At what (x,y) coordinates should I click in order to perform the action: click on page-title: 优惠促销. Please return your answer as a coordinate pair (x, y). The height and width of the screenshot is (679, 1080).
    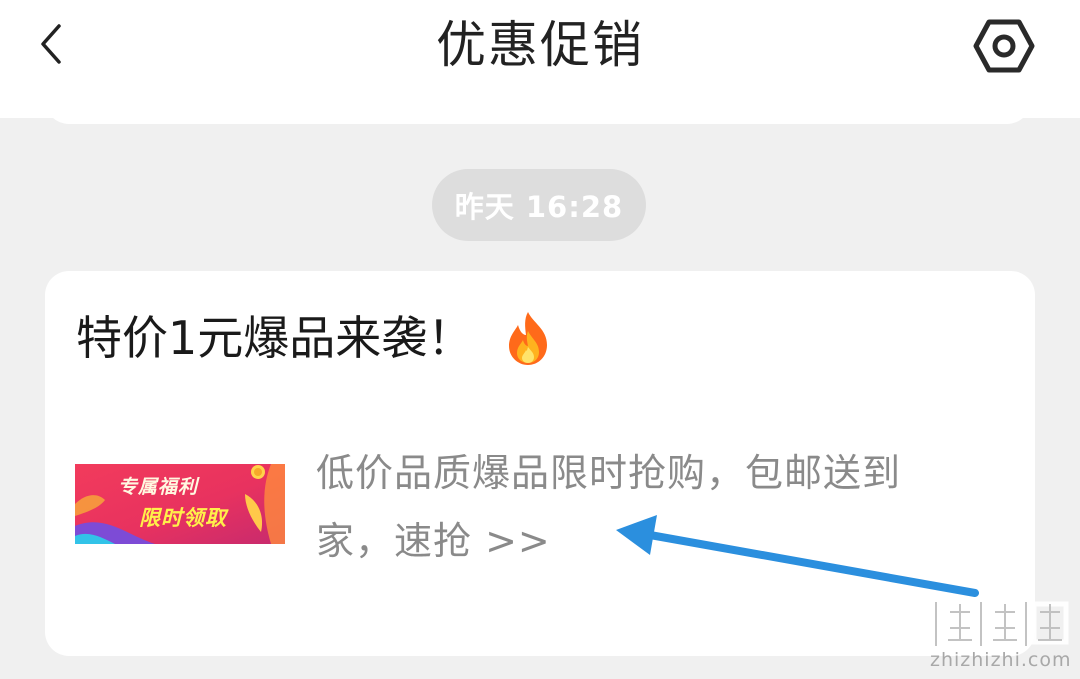
    Looking at the image, I should click on (540, 45).